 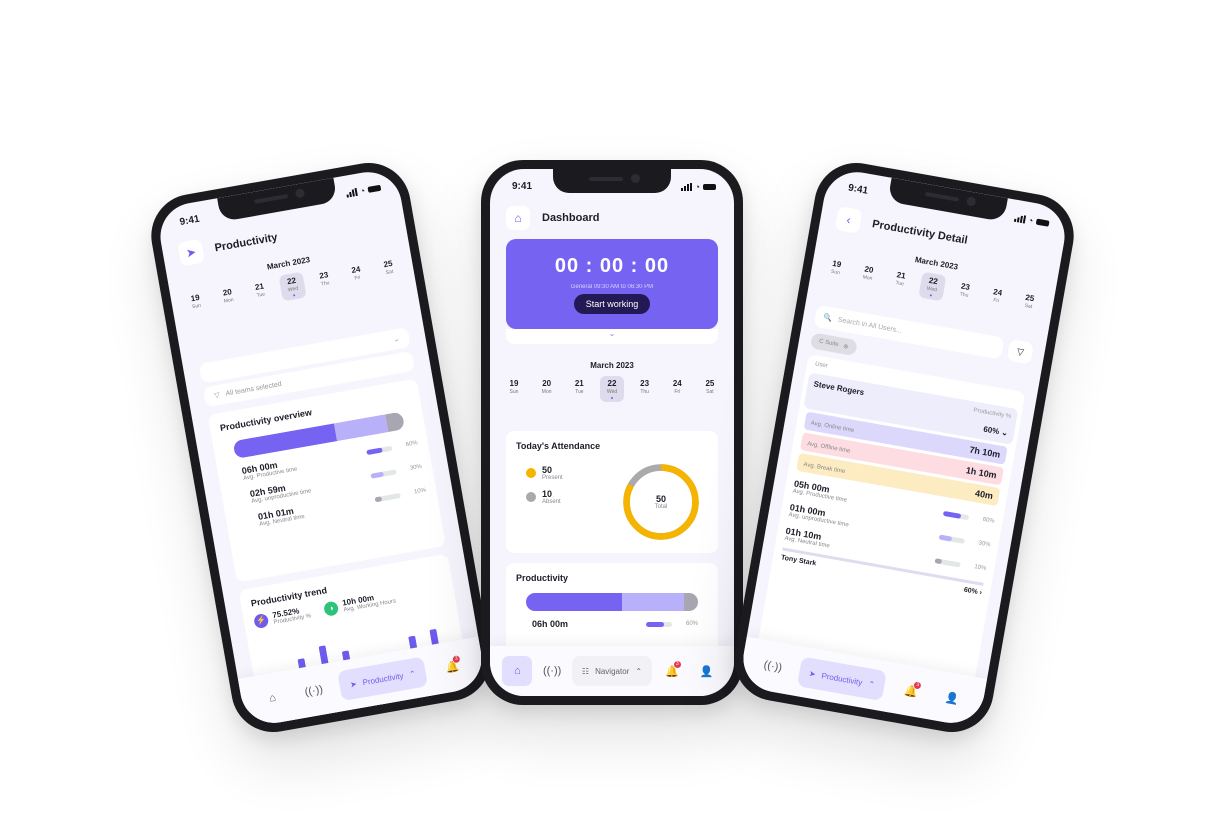 I want to click on chevron-left-icon: ‹, so click(x=848, y=220).